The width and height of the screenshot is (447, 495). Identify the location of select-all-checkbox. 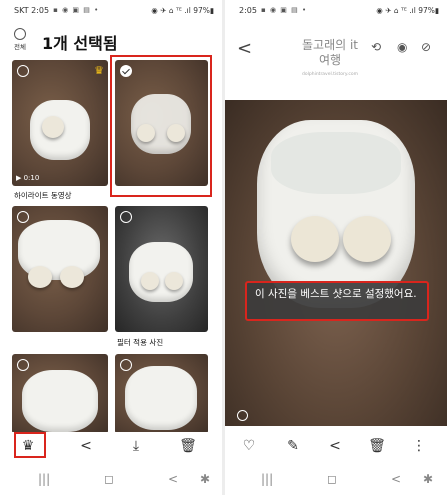
(20, 34).